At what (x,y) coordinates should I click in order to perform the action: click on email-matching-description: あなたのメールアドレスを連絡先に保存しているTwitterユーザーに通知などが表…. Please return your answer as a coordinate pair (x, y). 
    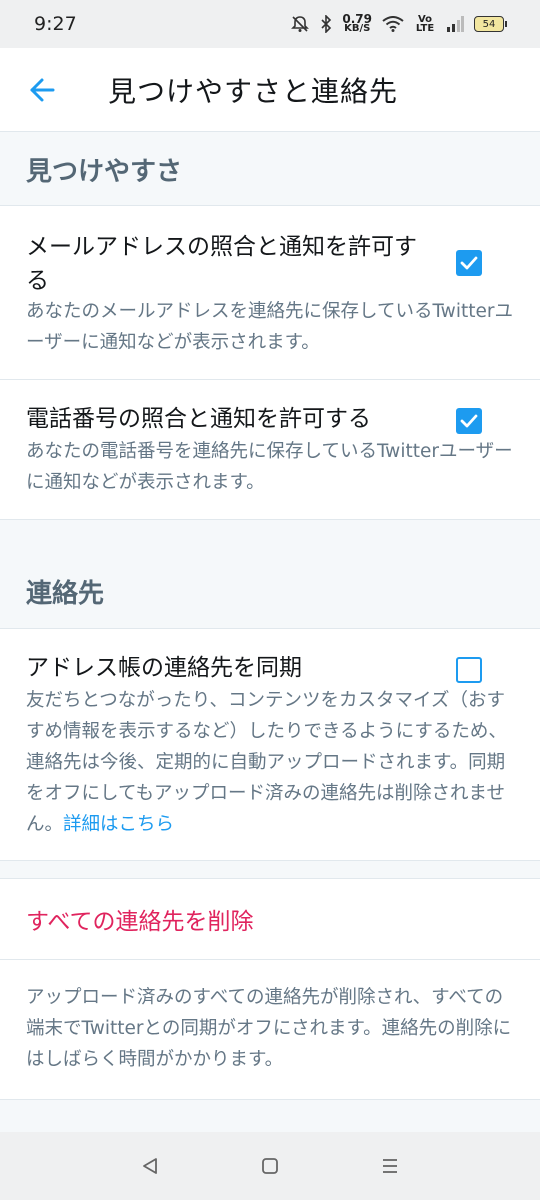
    Looking at the image, I should click on (269, 327).